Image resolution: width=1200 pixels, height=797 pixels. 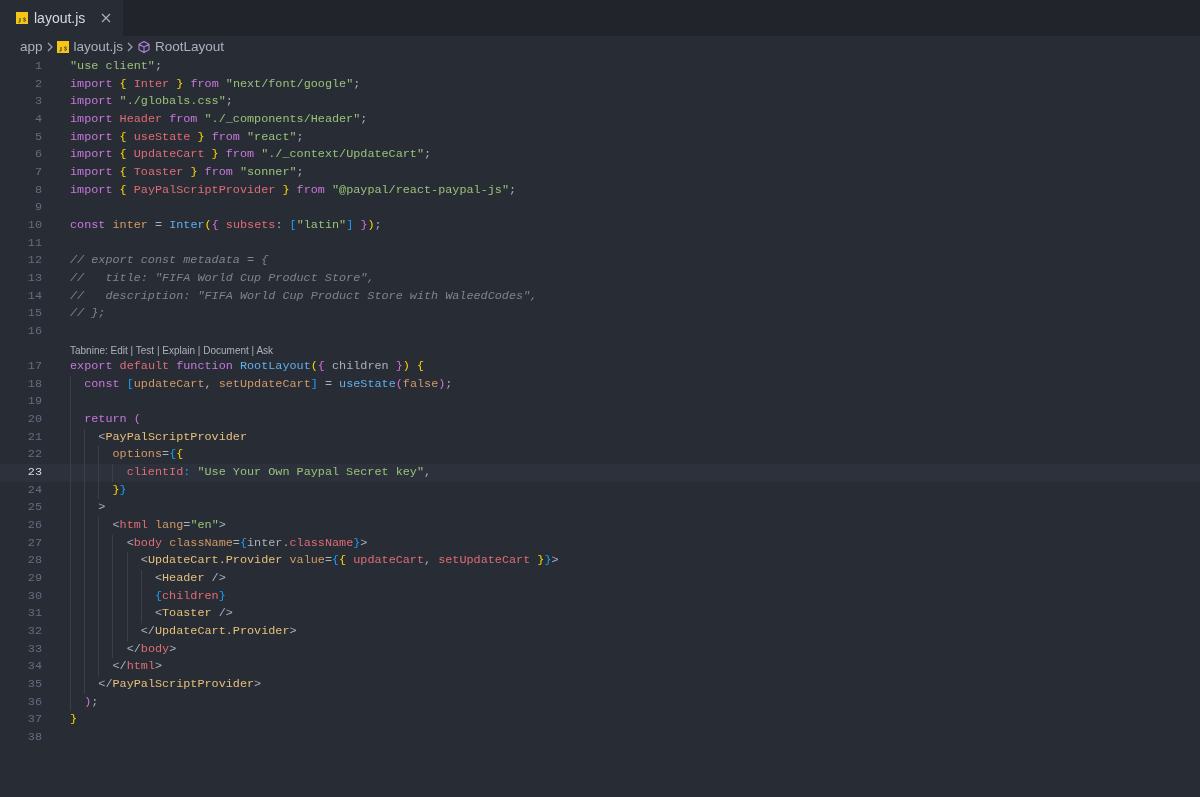 I want to click on line-number: 35, so click(x=34, y=684).